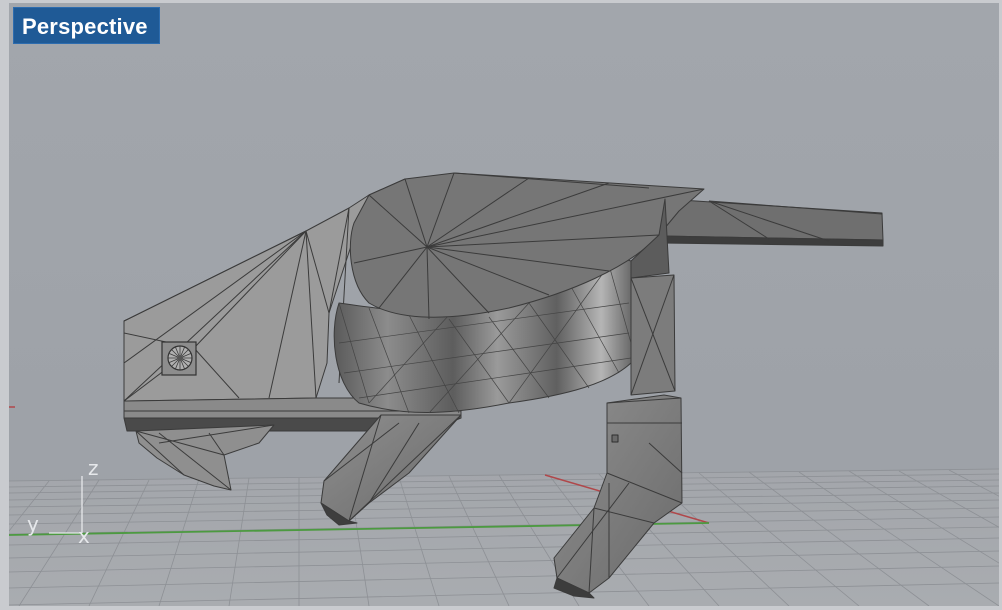 The height and width of the screenshot is (610, 1002). Describe the element at coordinates (84, 536) in the screenshot. I see `axis-x-label: x` at that location.